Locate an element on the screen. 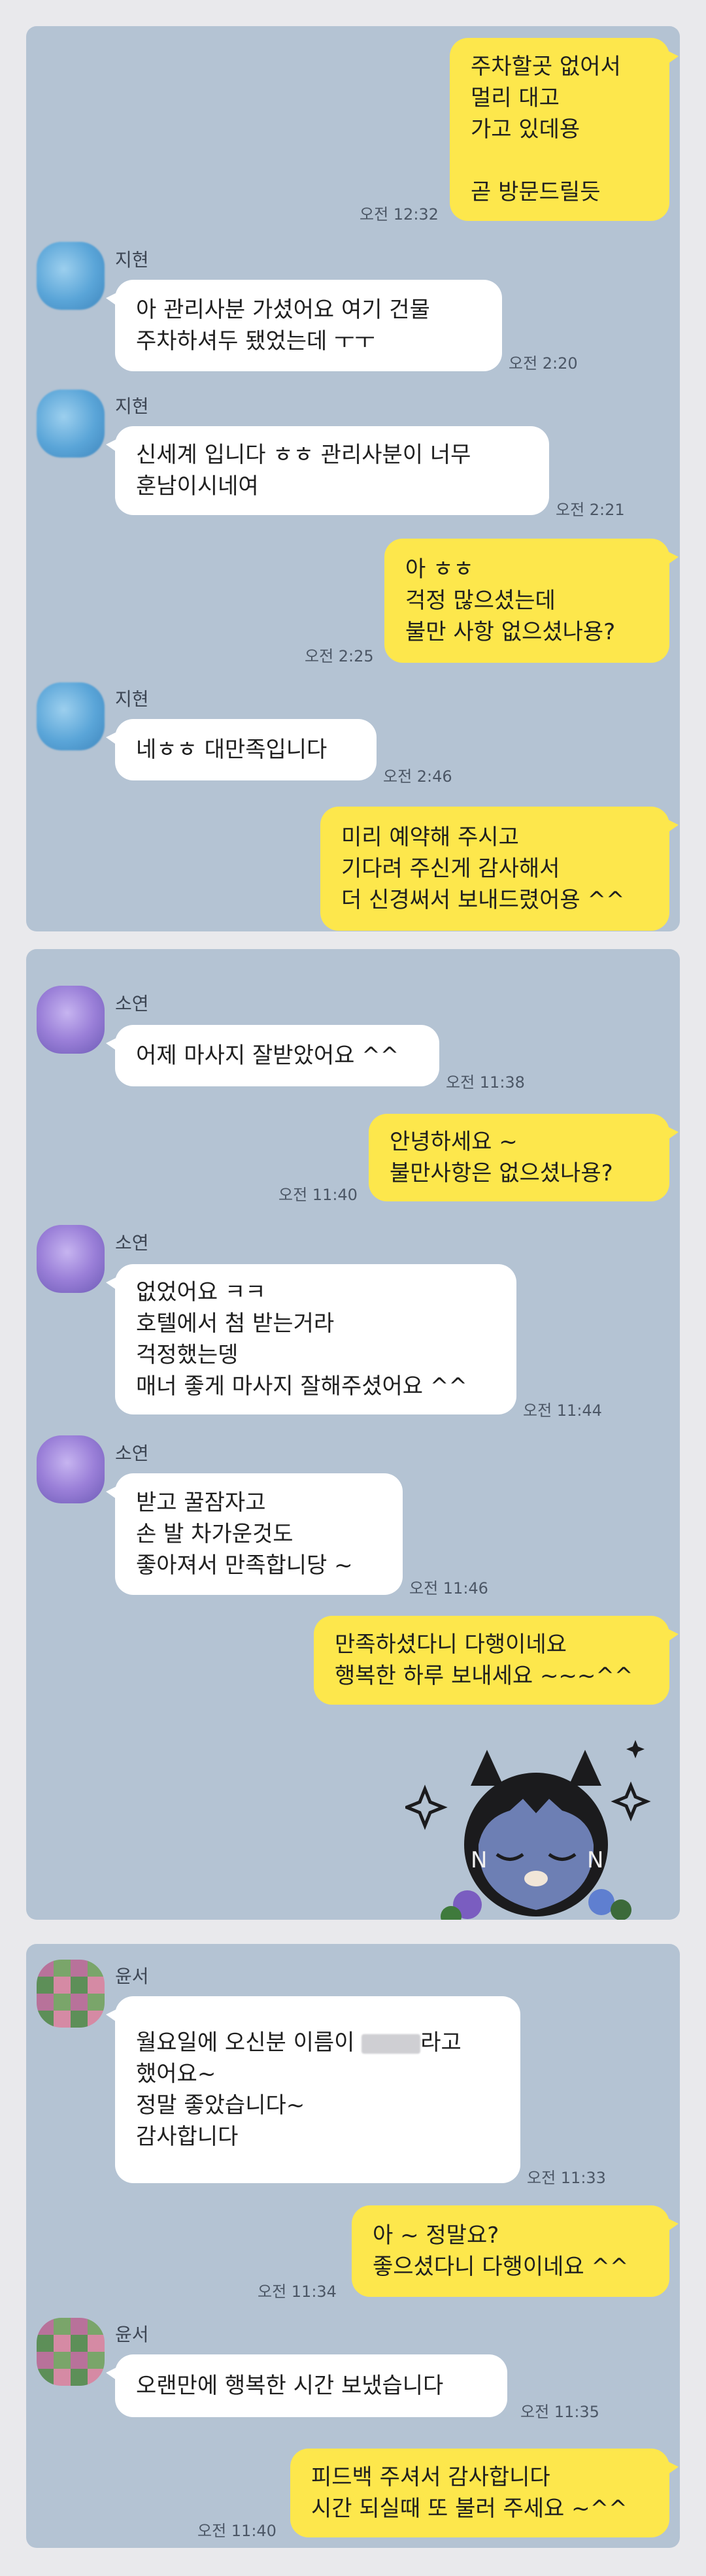  message-line: 훈남이시네여 is located at coordinates (197, 486).